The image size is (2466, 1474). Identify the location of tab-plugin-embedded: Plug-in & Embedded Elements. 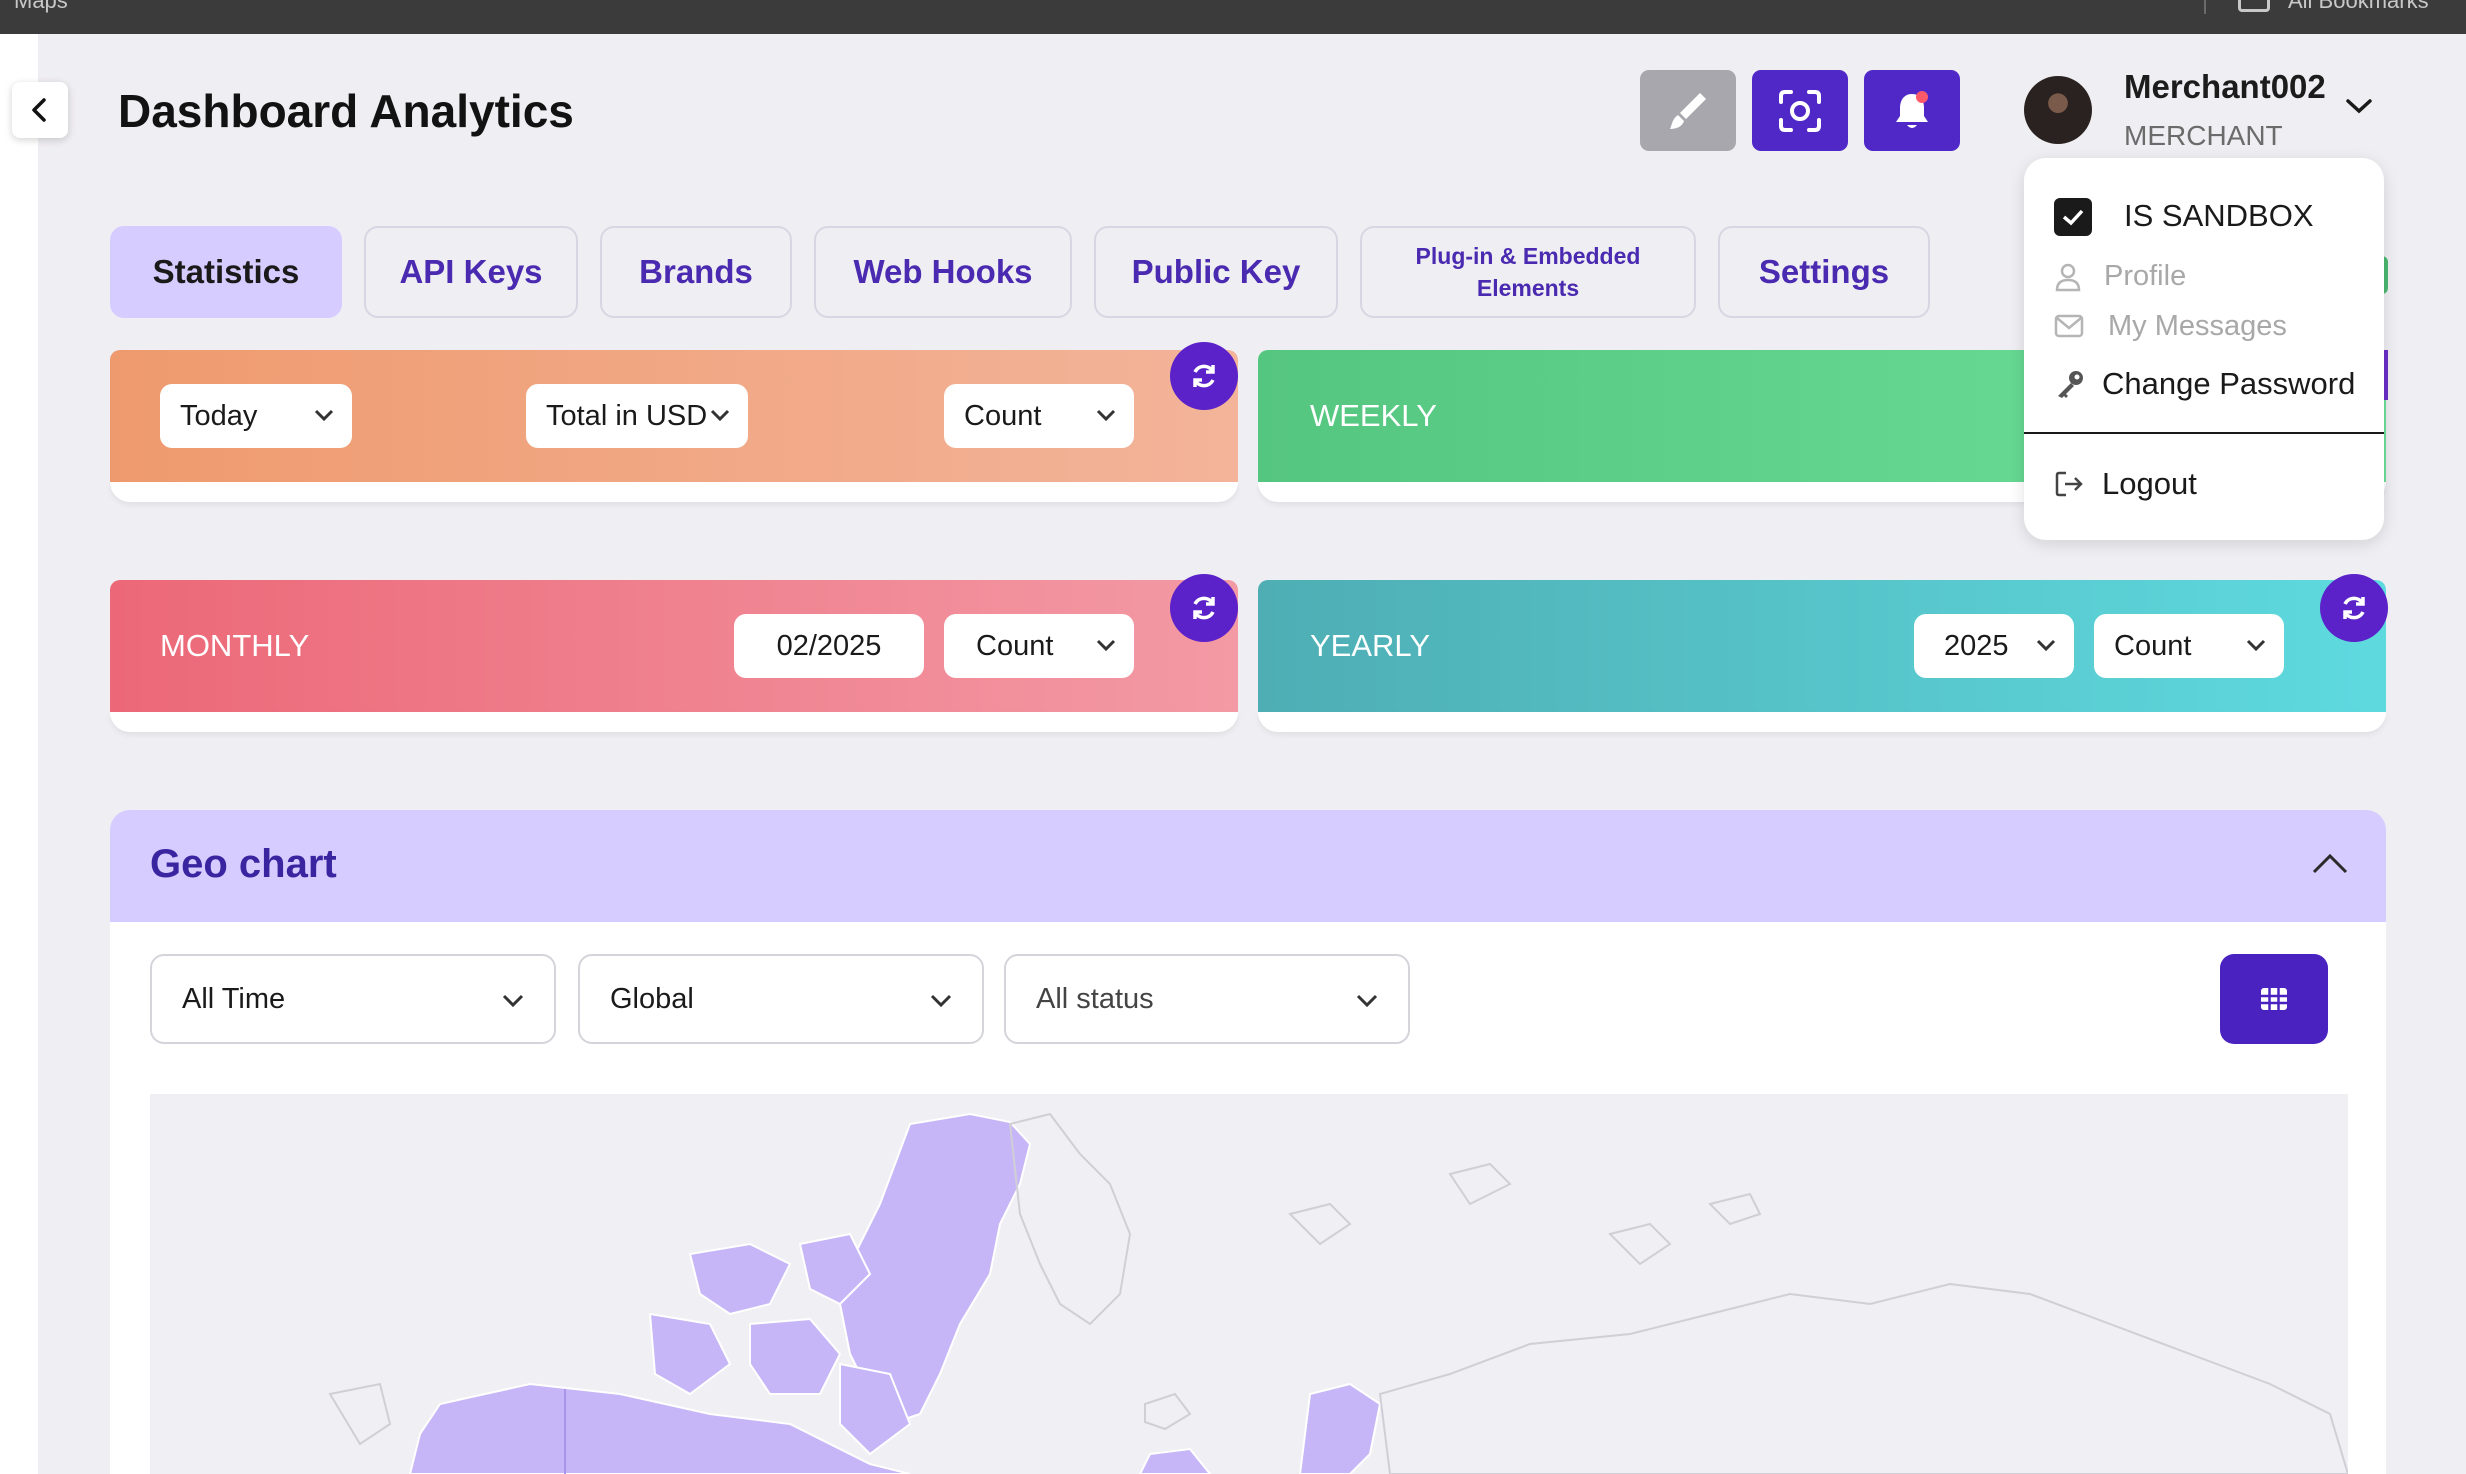
(1528, 272).